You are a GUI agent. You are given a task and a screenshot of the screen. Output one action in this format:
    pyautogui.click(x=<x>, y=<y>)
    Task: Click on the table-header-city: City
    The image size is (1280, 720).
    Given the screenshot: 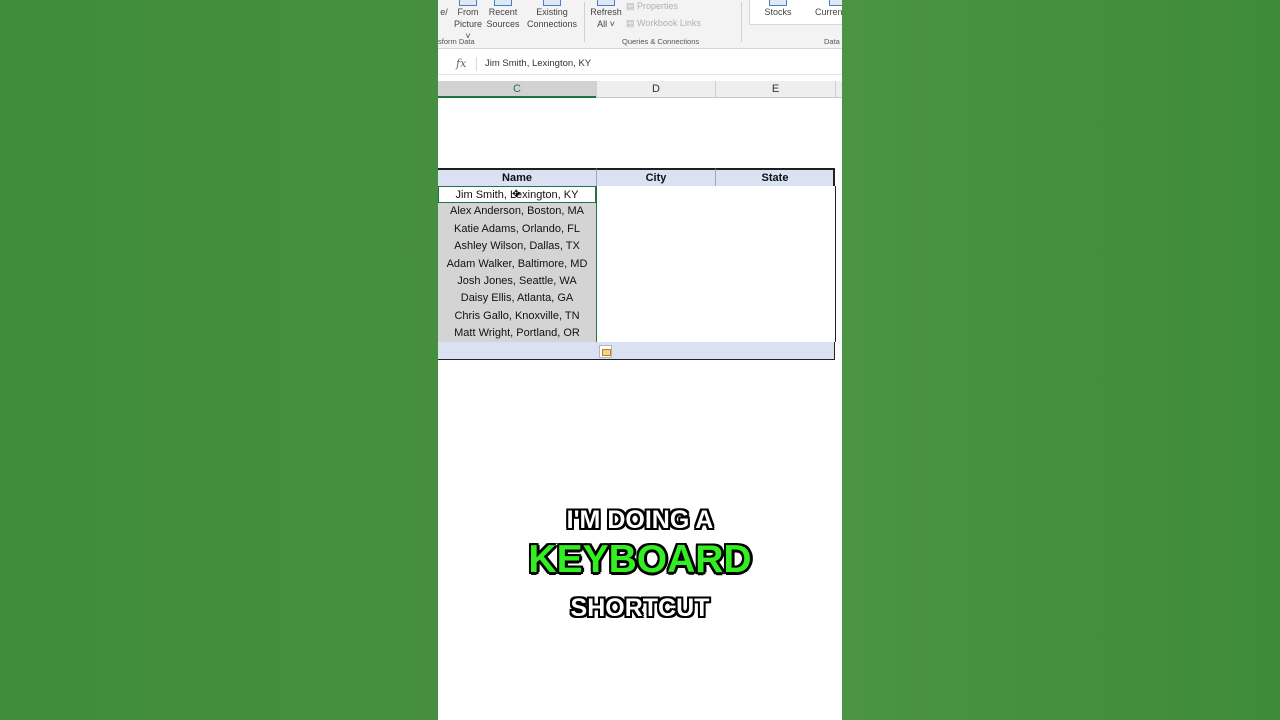 What is the action you would take?
    pyautogui.click(x=655, y=178)
    